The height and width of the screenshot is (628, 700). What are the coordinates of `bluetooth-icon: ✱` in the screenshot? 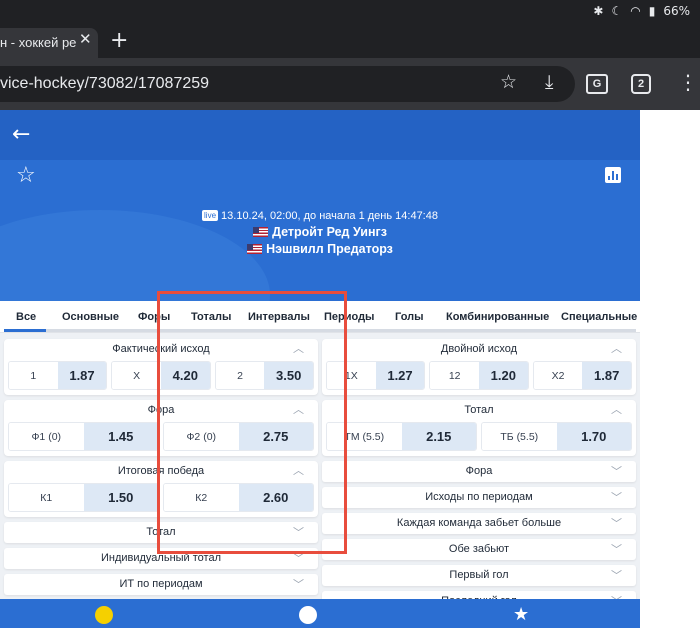 It's located at (598, 11).